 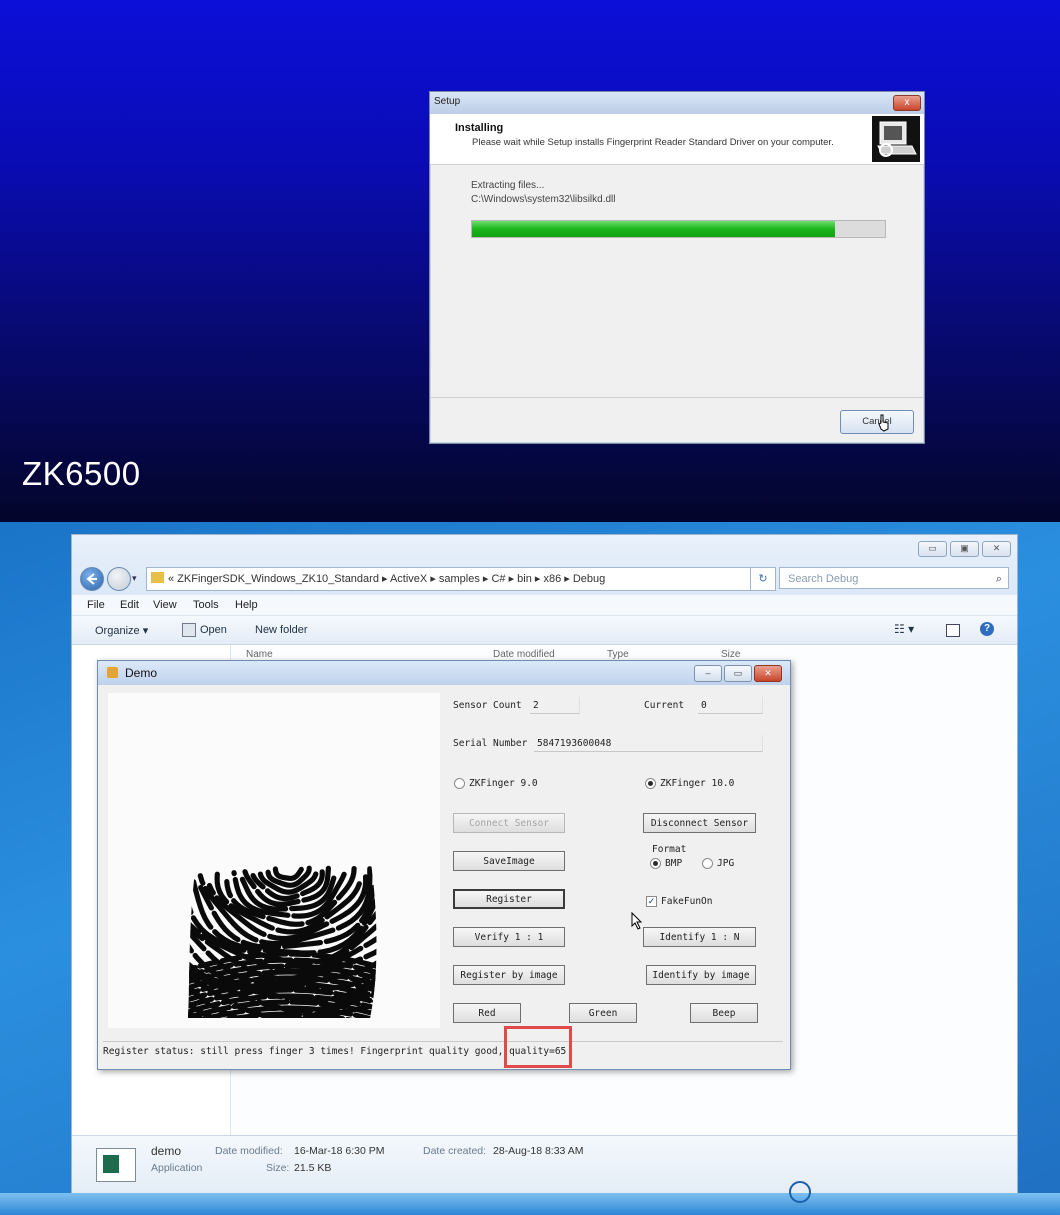 What do you see at coordinates (648, 743) in the screenshot?
I see `serial-number-field: 5847193600048` at bounding box center [648, 743].